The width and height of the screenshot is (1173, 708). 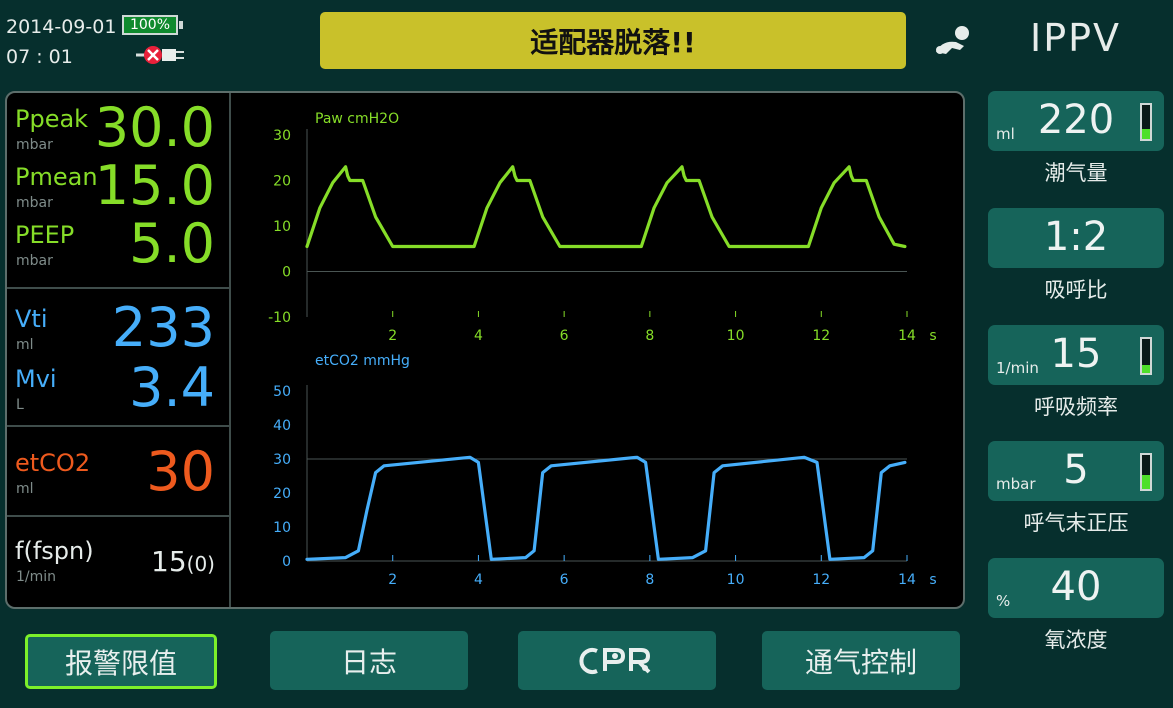 I want to click on y-tick-label: 10, so click(x=282, y=227).